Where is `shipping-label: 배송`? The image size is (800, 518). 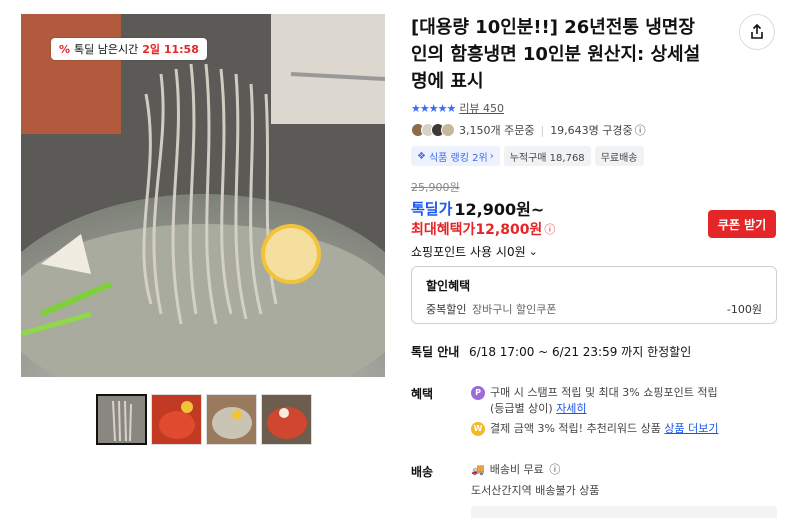 shipping-label: 배송 is located at coordinates (422, 472).